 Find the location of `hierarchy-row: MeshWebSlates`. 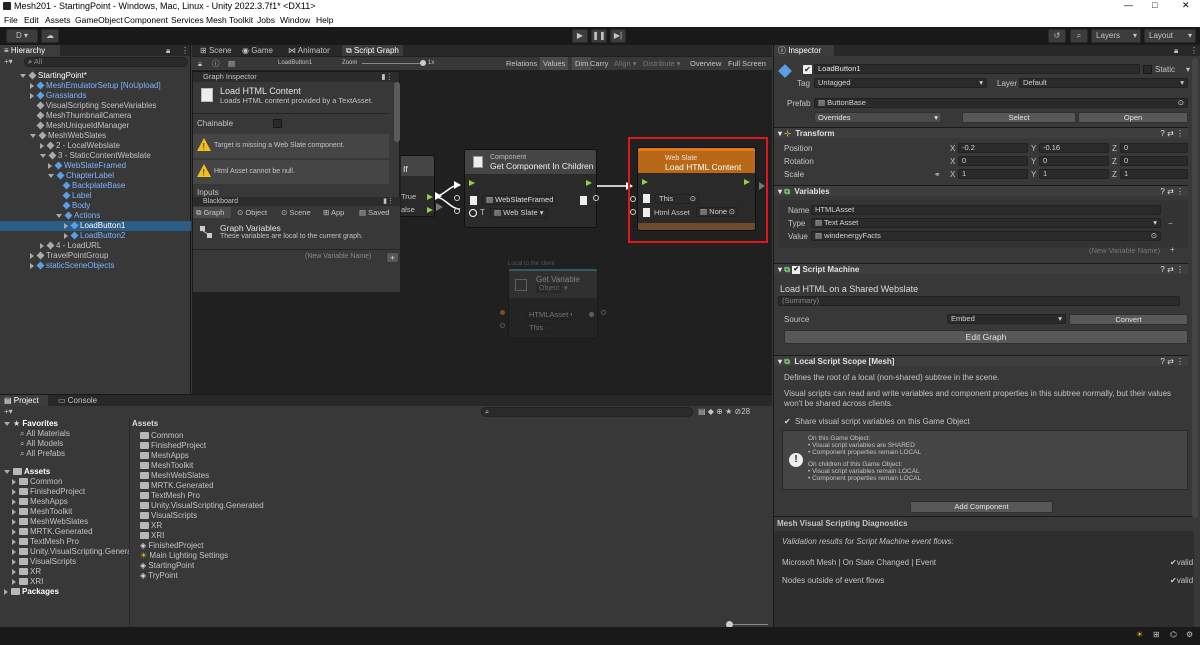

hierarchy-row: MeshWebSlates is located at coordinates (68, 136).